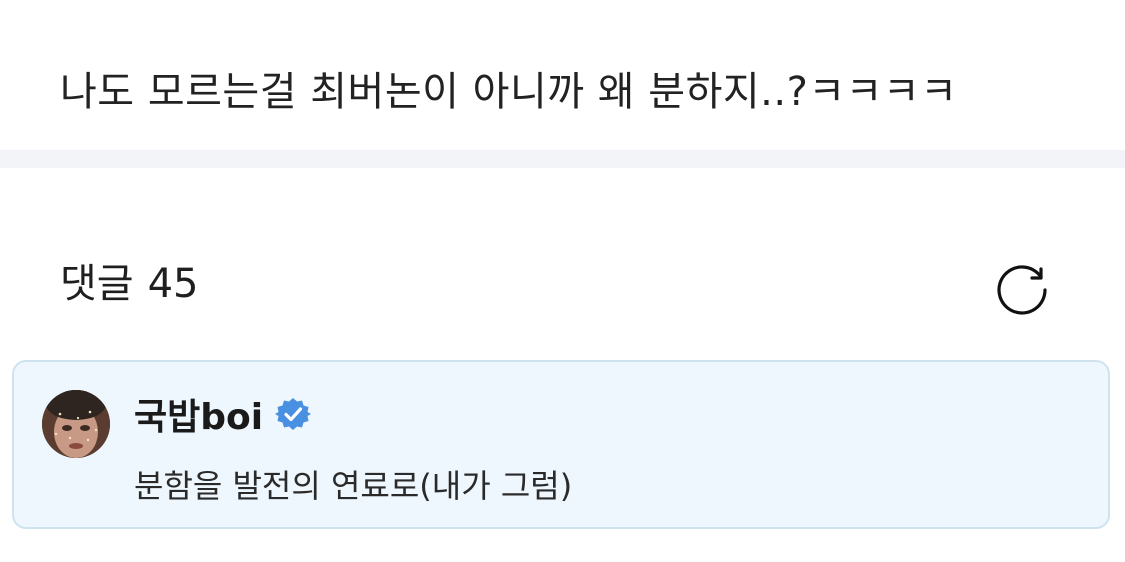 The image size is (1125, 562). Describe the element at coordinates (97, 284) in the screenshot. I see `comments-label: 댓글` at that location.